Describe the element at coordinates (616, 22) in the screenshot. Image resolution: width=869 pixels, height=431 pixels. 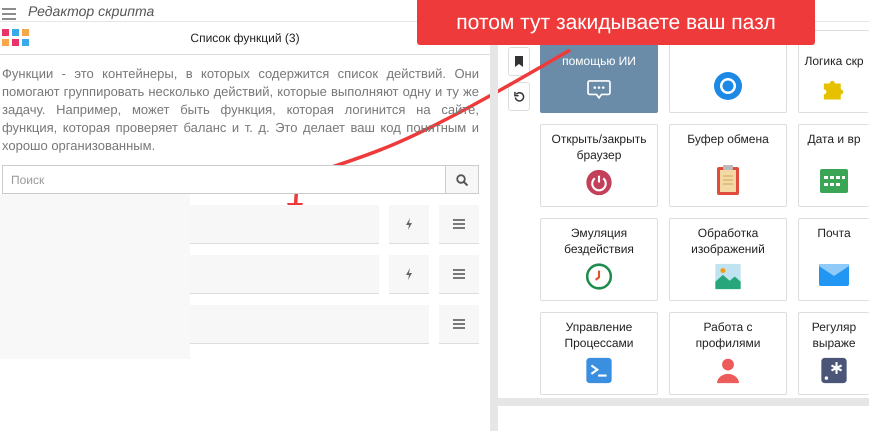
I see `annotation-tooltip: потом тут закидываете ваш пазл` at that location.